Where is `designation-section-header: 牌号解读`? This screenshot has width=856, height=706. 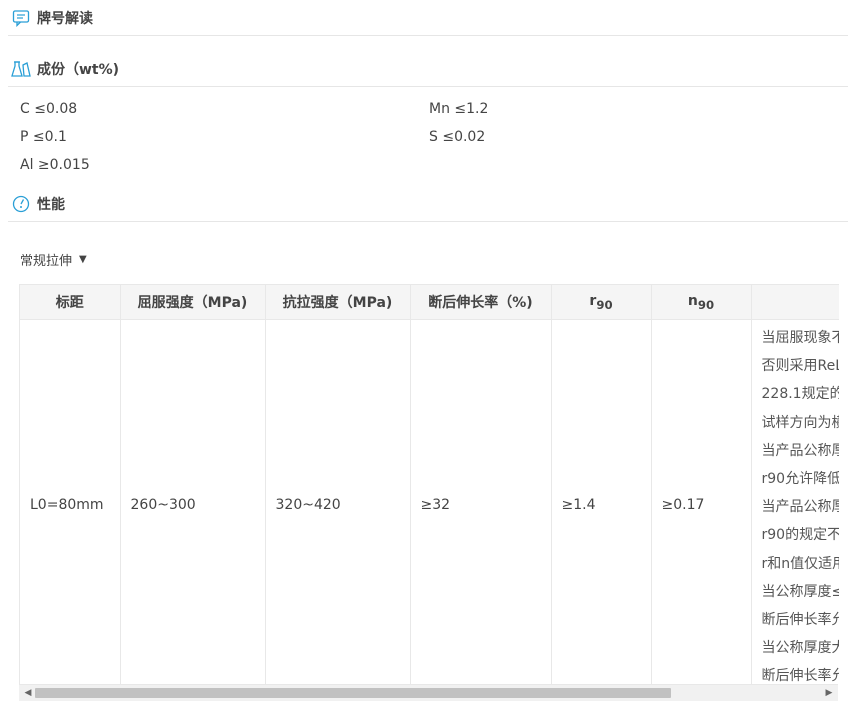
designation-section-header: 牌号解读 is located at coordinates (428, 18).